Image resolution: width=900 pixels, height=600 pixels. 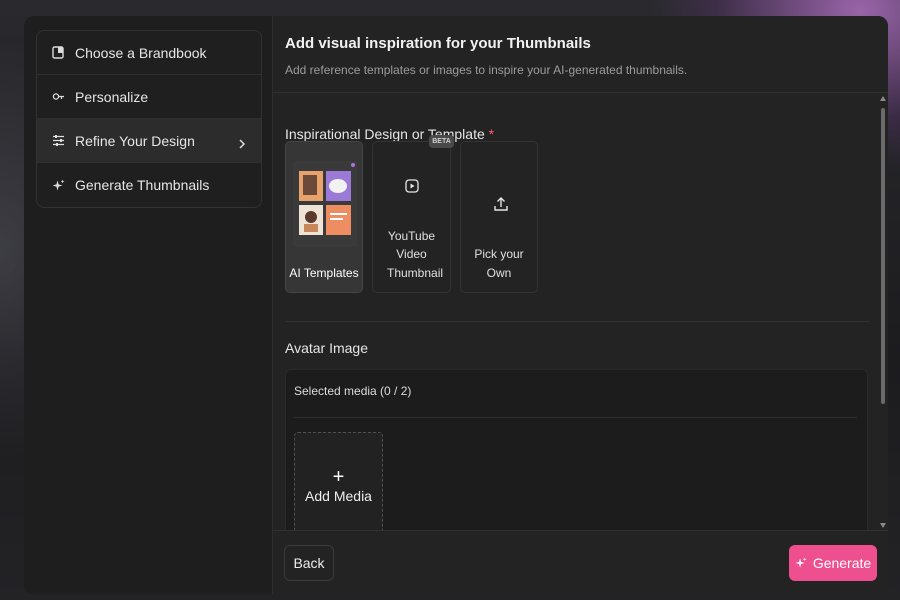 What do you see at coordinates (415, 254) in the screenshot?
I see `option-label: YouTube Video Thumbnail` at bounding box center [415, 254].